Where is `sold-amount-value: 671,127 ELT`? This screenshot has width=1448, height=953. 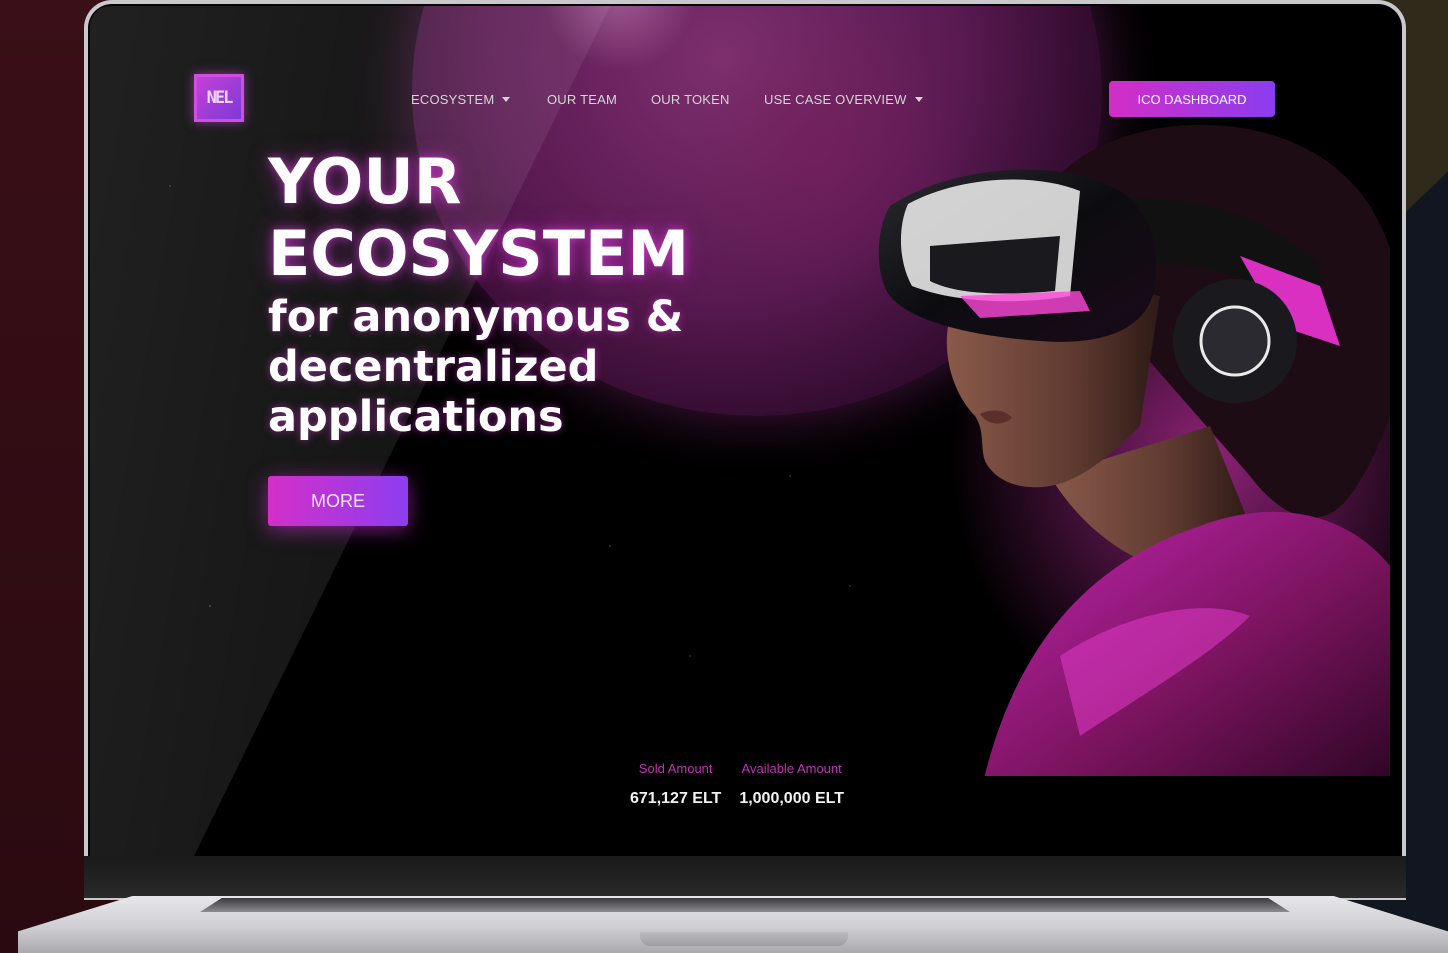 sold-amount-value: 671,127 ELT is located at coordinates (676, 798).